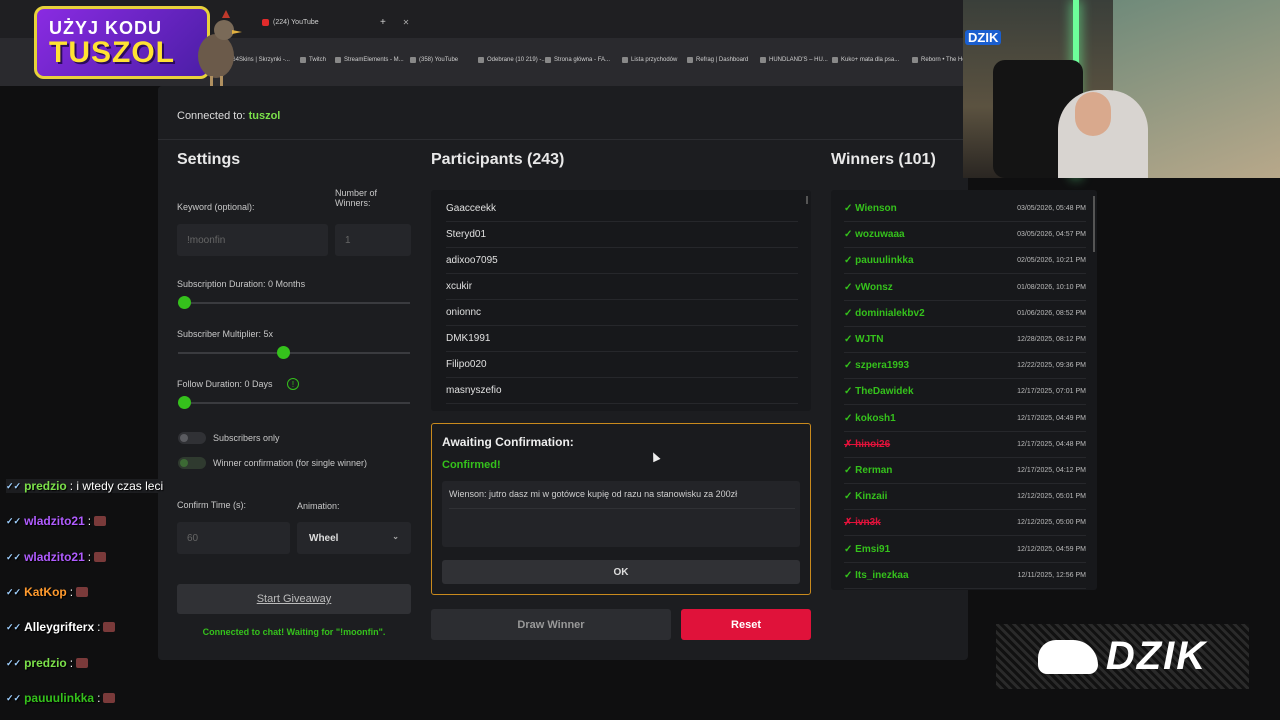 Image resolution: width=1280 pixels, height=720 pixels. Describe the element at coordinates (61, 698) in the screenshot. I see `chat-message: ✓✓ pauuulinkka:` at that location.